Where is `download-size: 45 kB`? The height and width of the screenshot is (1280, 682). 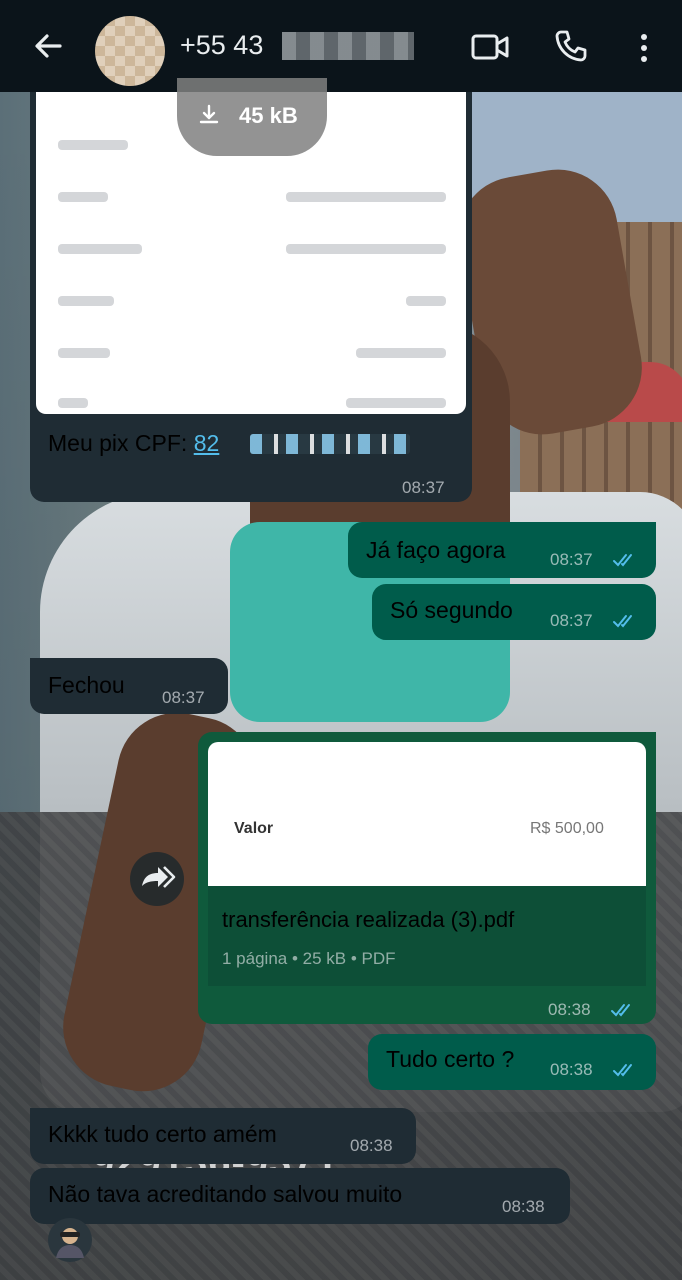 download-size: 45 kB is located at coordinates (268, 115).